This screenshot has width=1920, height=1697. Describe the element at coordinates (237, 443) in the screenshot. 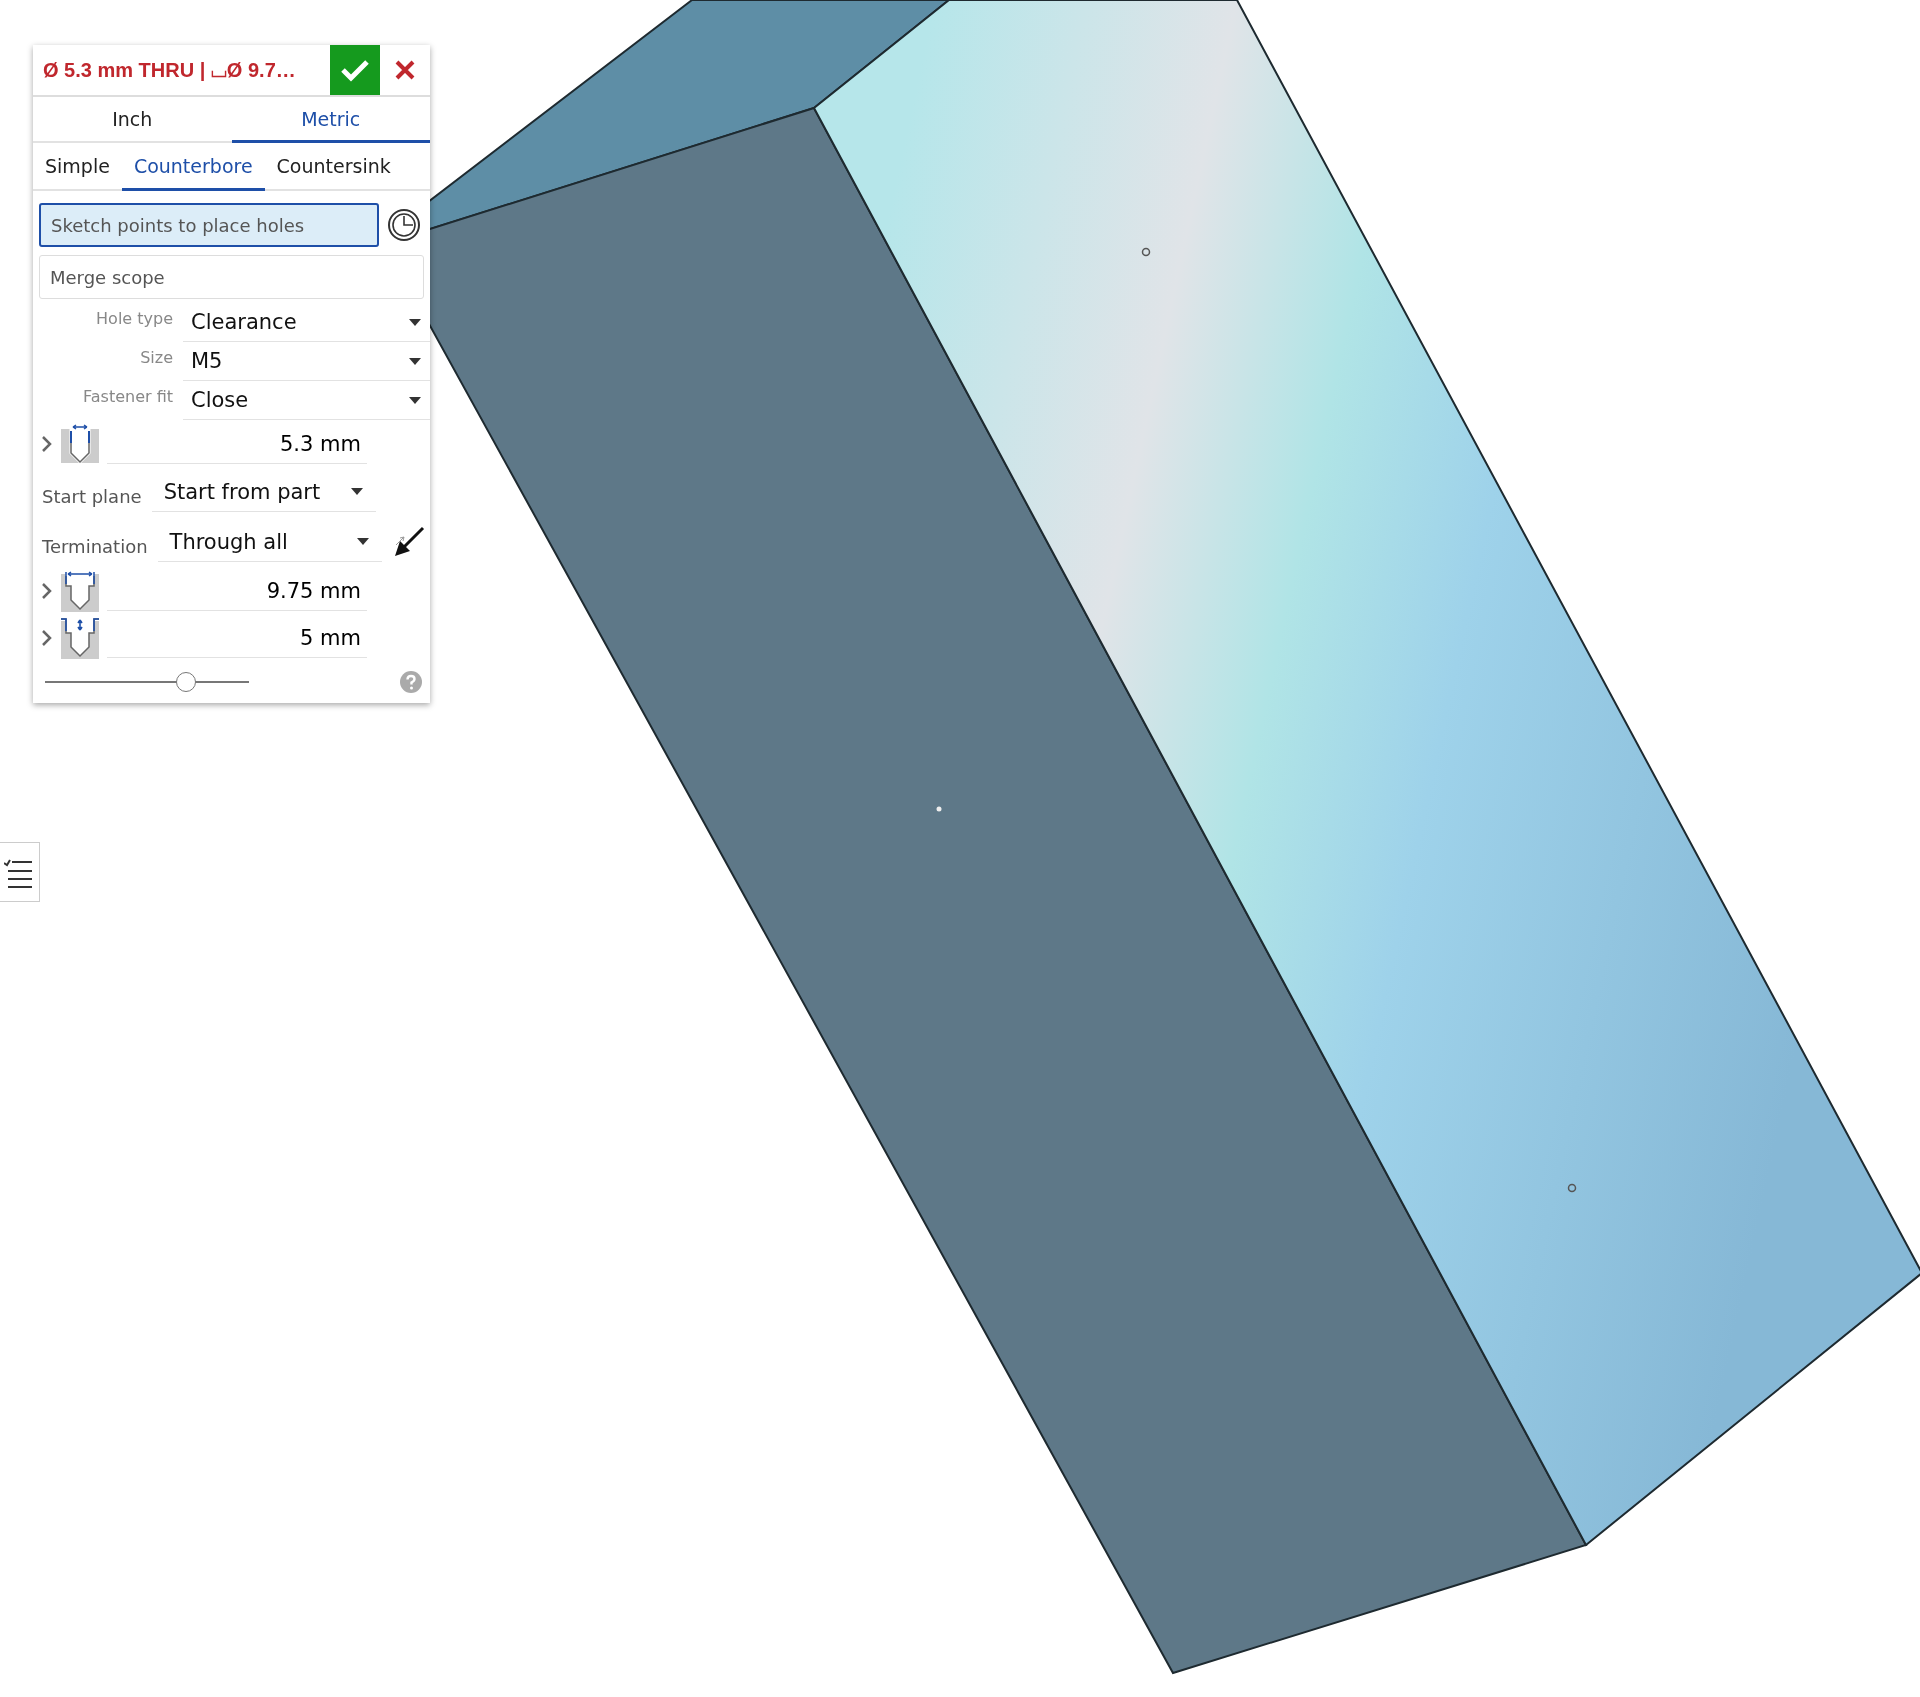

I see `dimension-field: 5.3 mm` at that location.